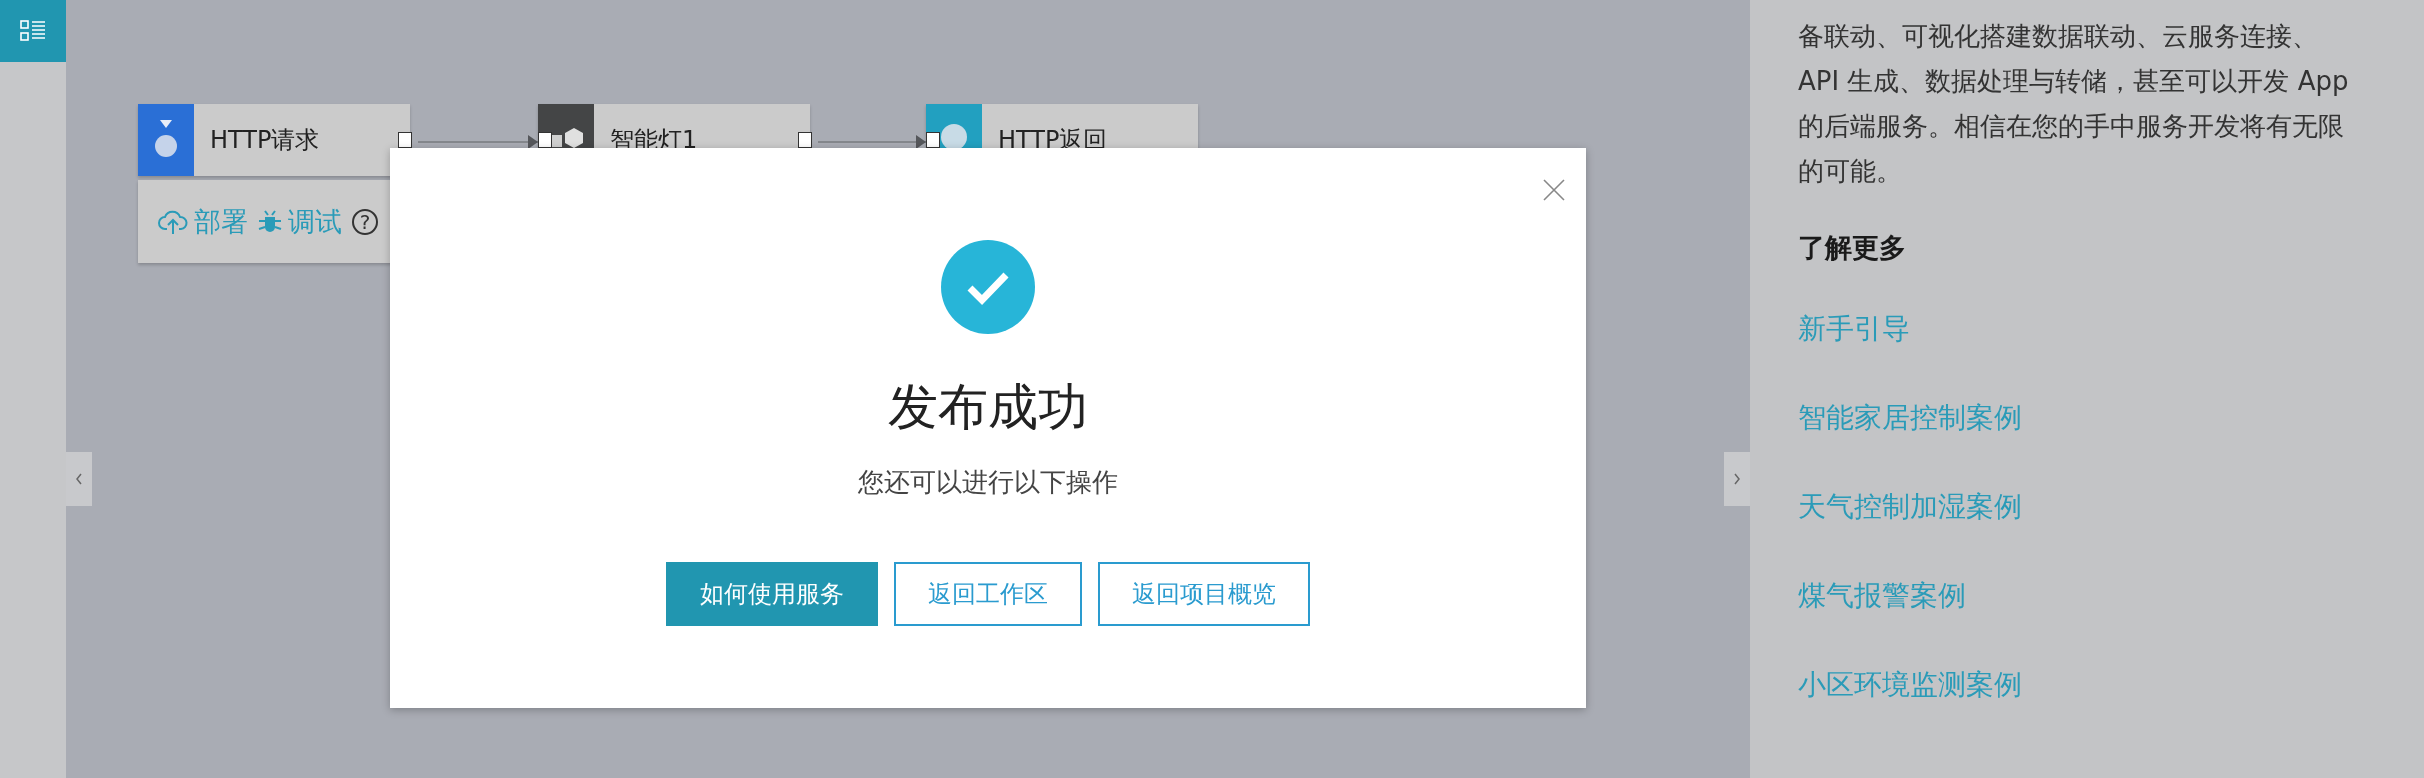 This screenshot has width=2424, height=778. What do you see at coordinates (365, 221) in the screenshot?
I see `help-icon: ?` at bounding box center [365, 221].